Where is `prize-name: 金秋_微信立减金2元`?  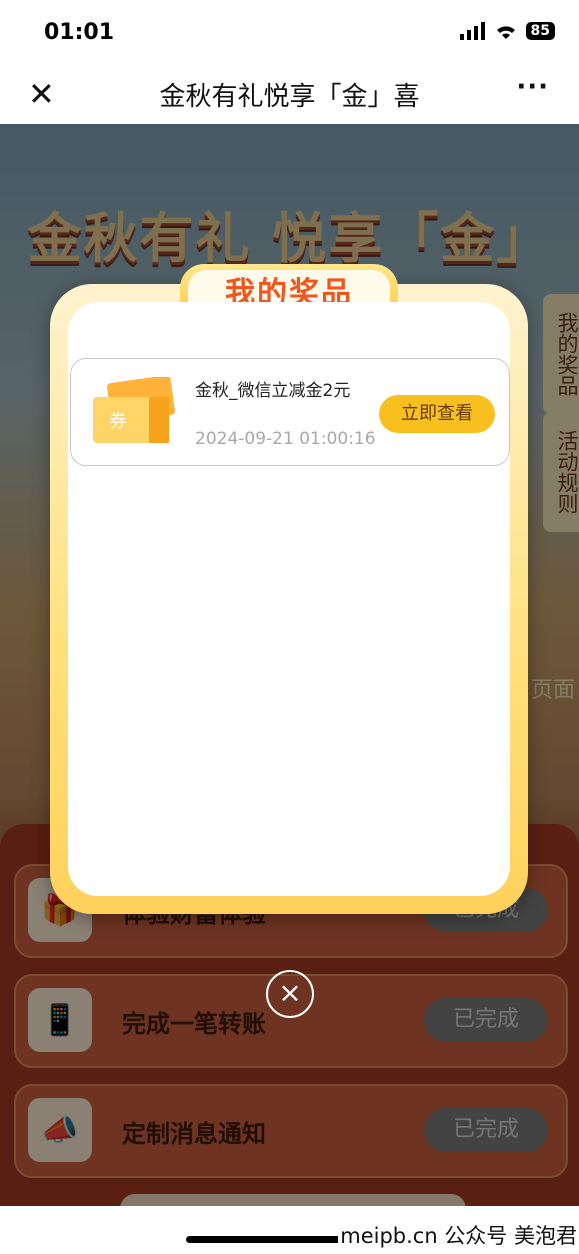
prize-name: 金秋_微信立减金2元 is located at coordinates (273, 391).